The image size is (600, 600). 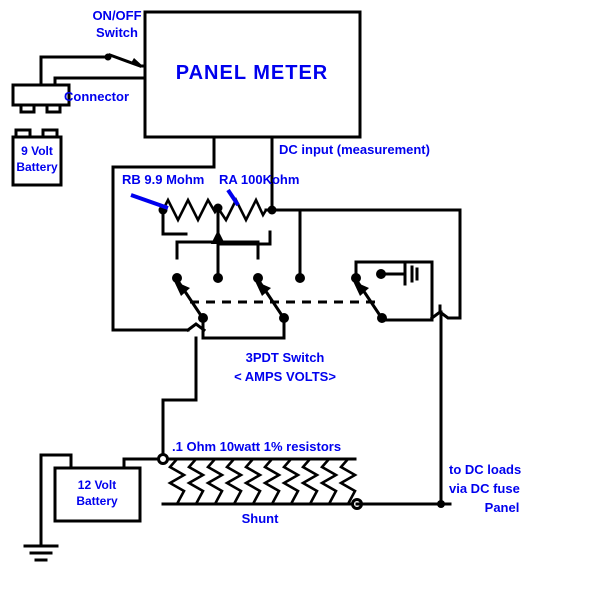 I want to click on switch-name-label: 3PDT Switch, so click(x=285, y=357).